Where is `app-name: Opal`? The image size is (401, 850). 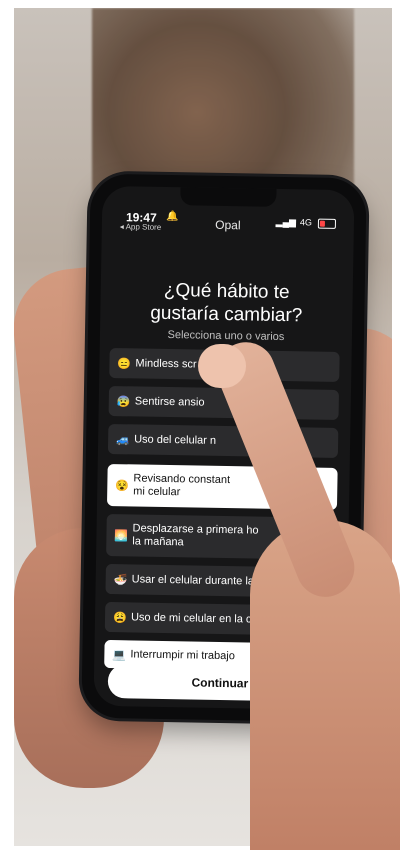 app-name: Opal is located at coordinates (228, 225).